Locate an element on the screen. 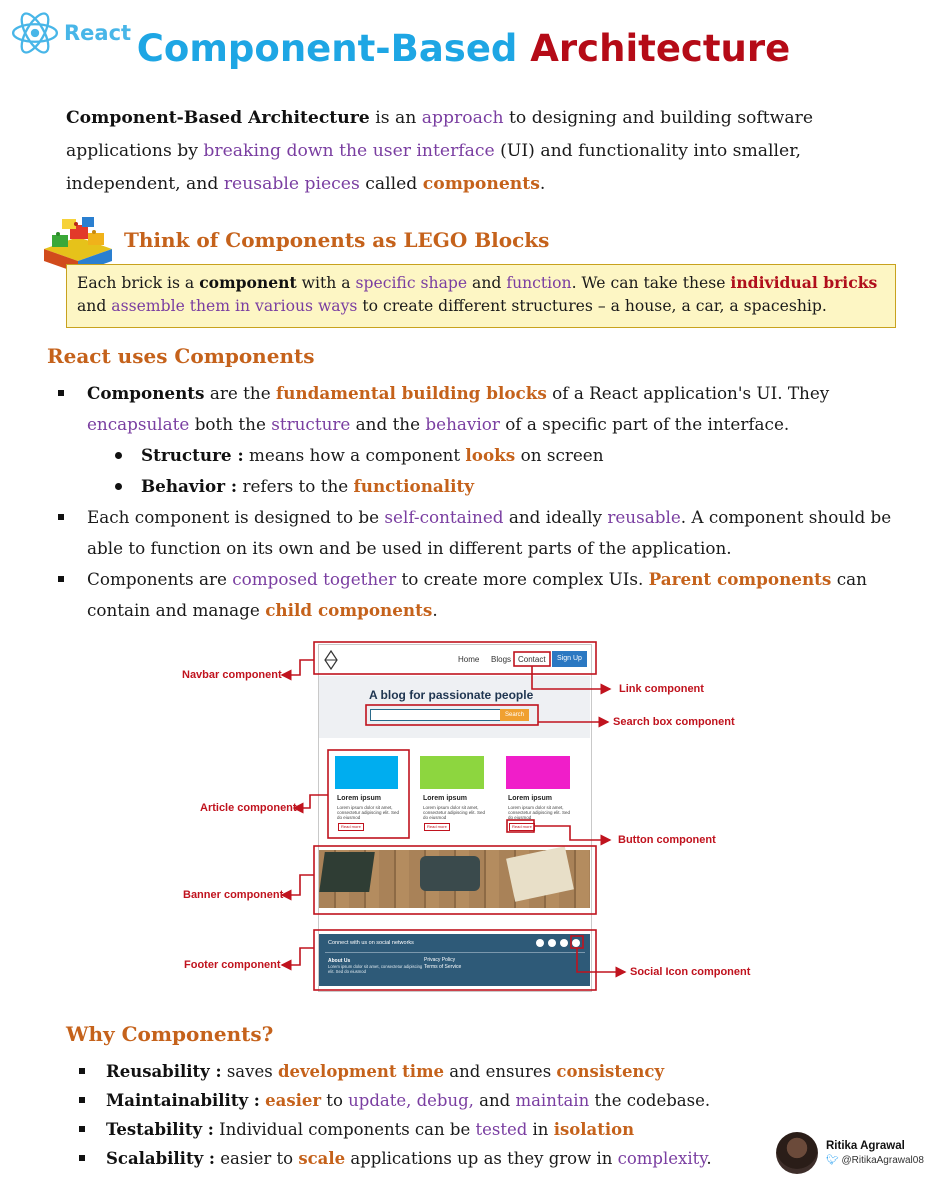 Image resolution: width=927 pixels, height=1200 pixels. twitter-bird-icon: 🐦︎ is located at coordinates (832, 1160).